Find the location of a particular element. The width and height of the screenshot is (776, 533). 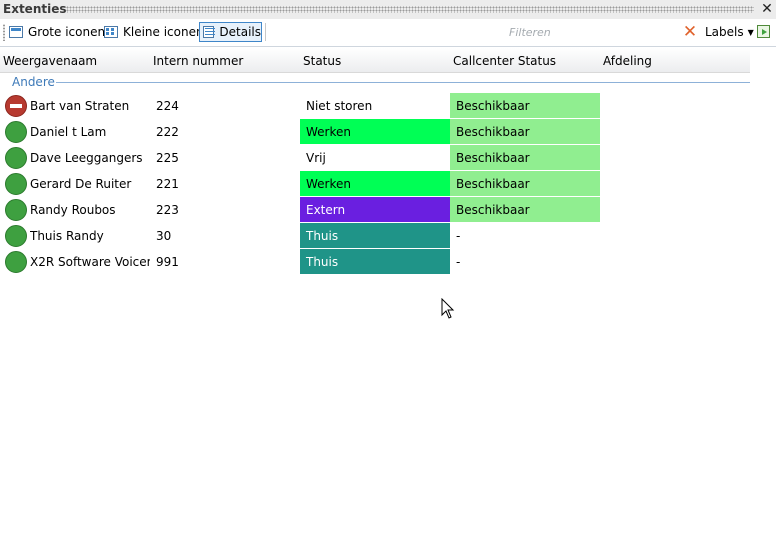

small-icons-label: Kleine iconen is located at coordinates (163, 32).